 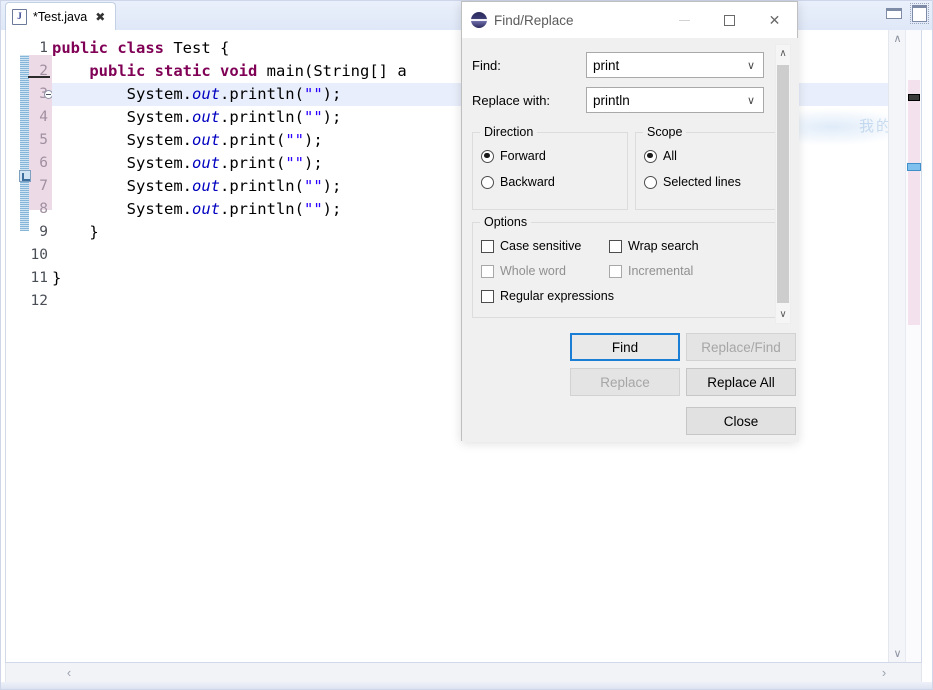 I want to click on radio-selected-lines-label: Selected lines, so click(x=702, y=182).